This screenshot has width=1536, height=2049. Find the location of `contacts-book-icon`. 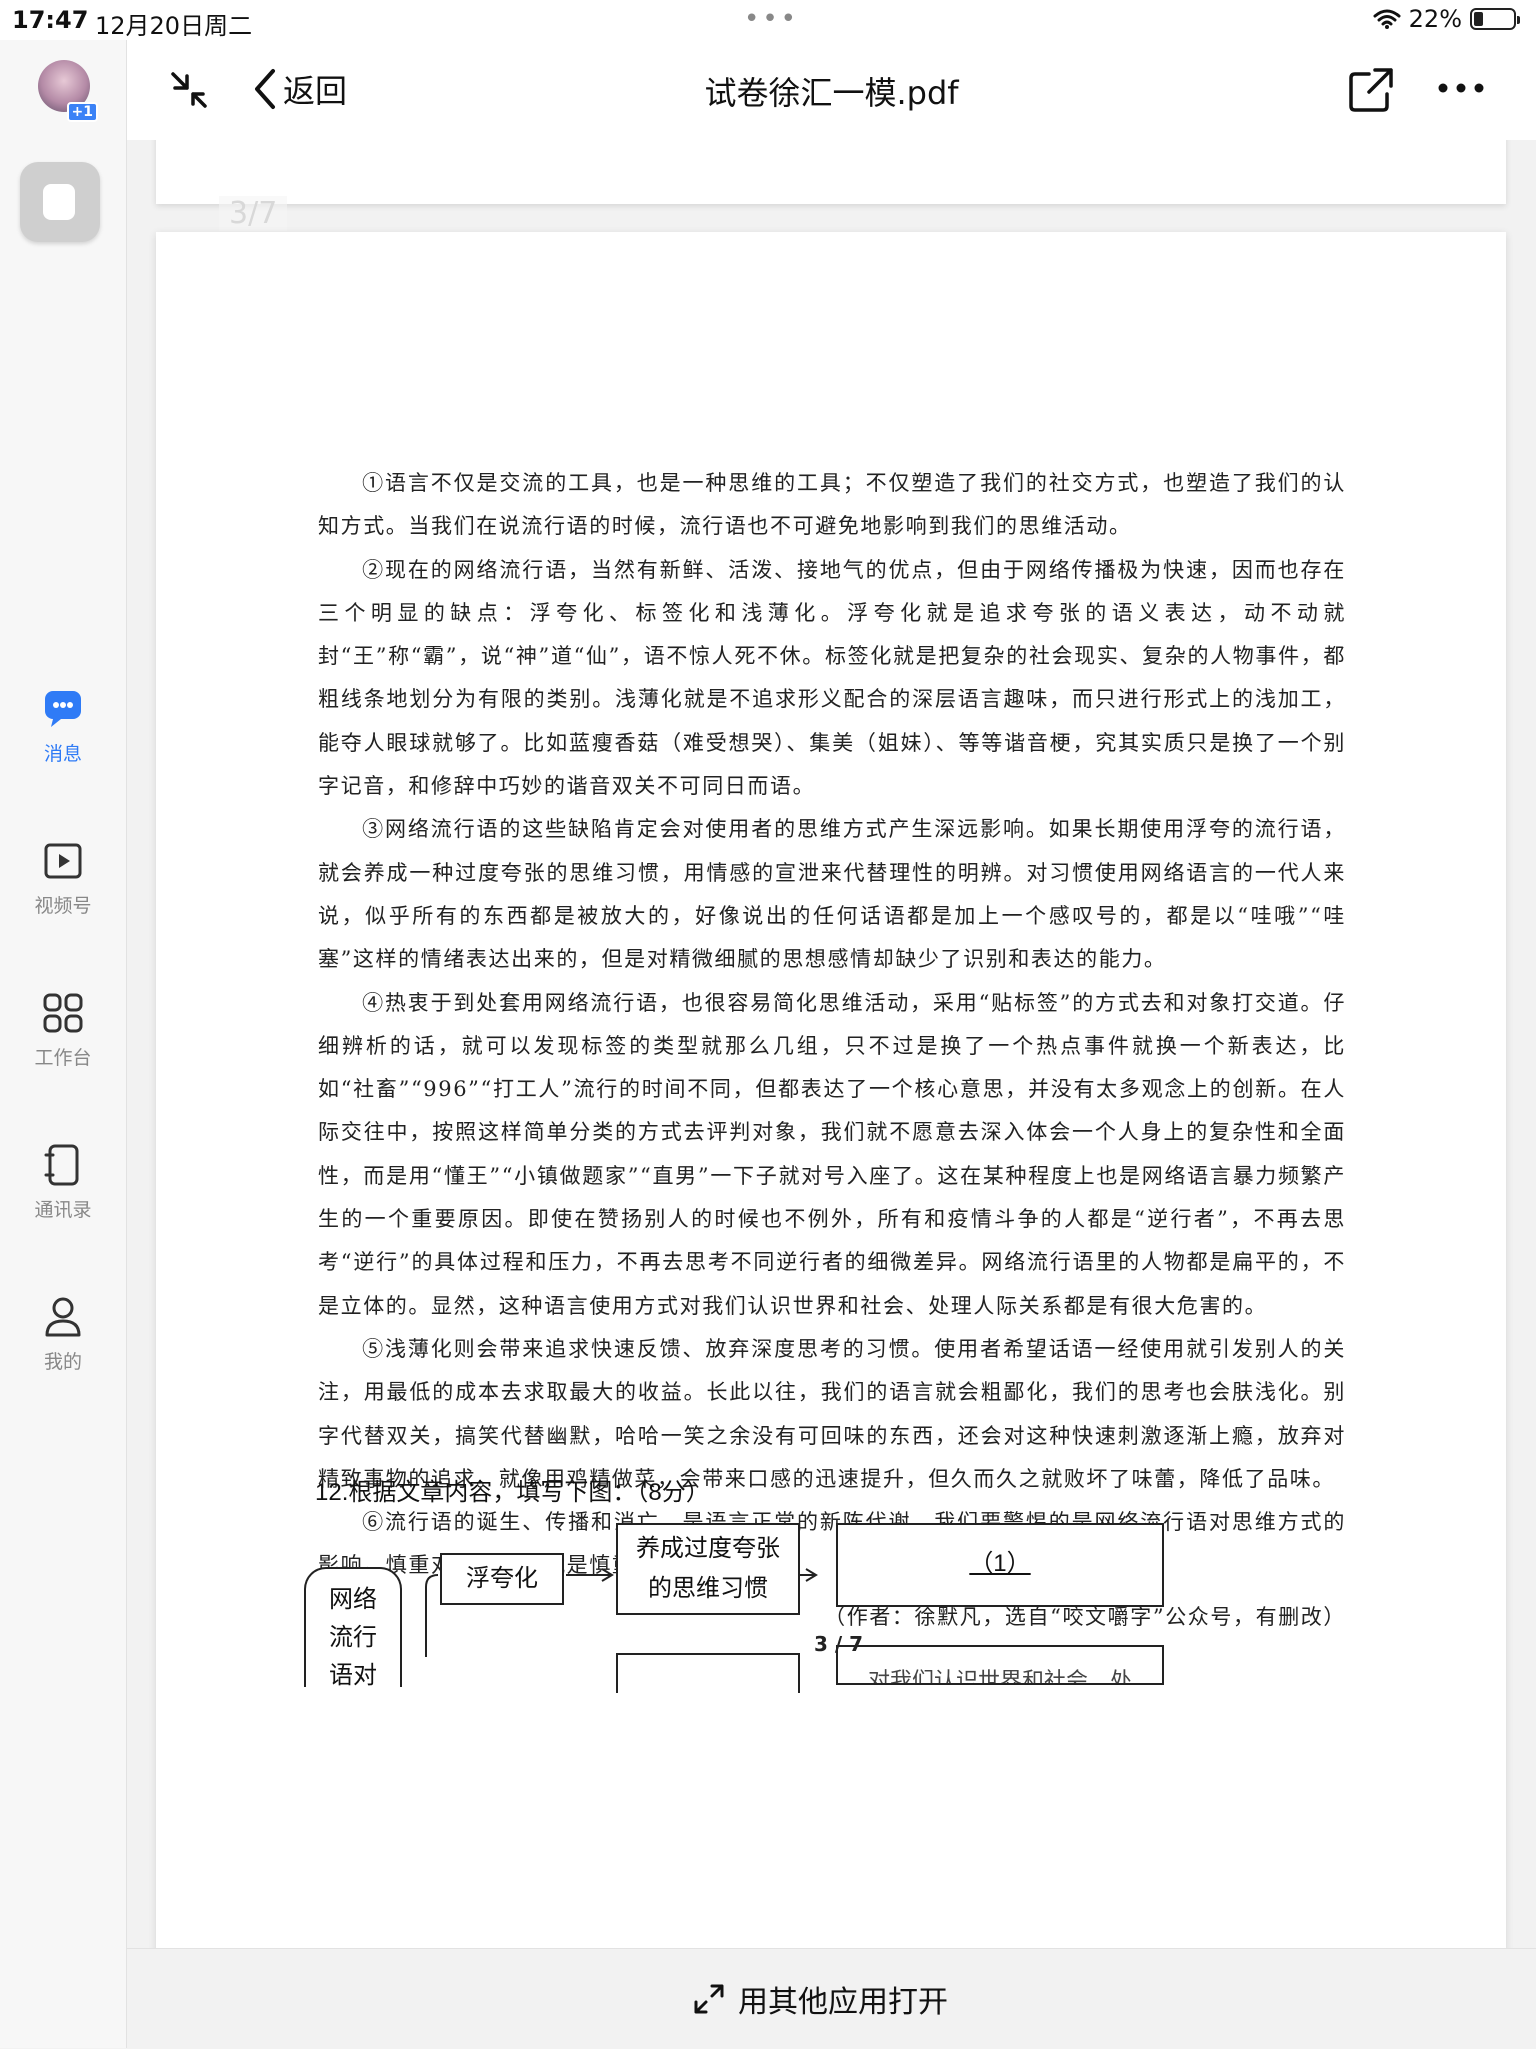

contacts-book-icon is located at coordinates (61, 1165).